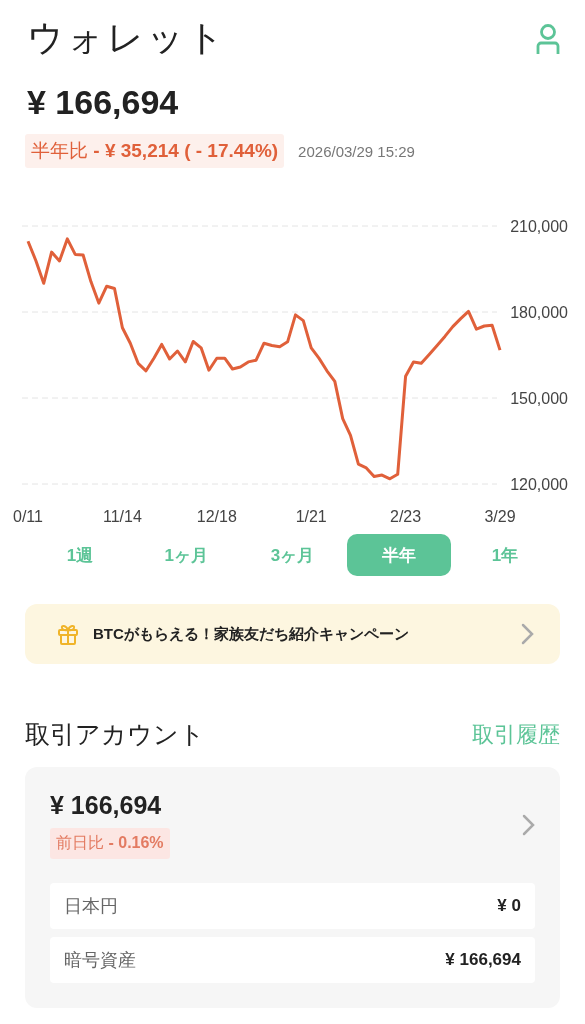 The height and width of the screenshot is (1024, 585). I want to click on person-icon, so click(548, 38).